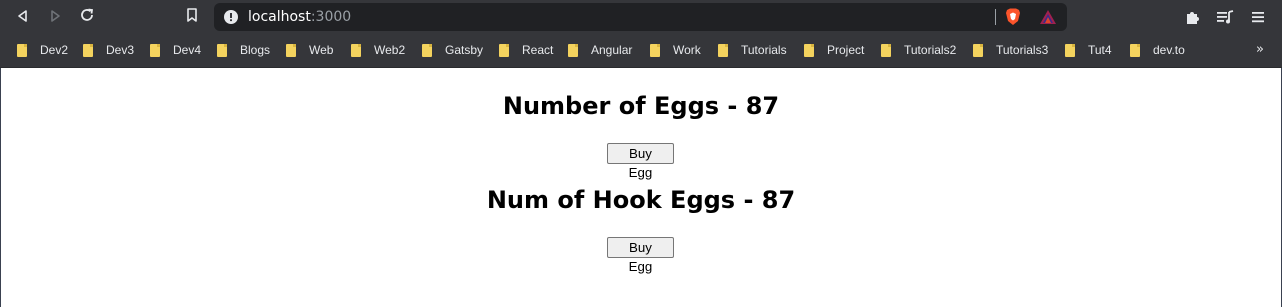 This screenshot has width=1282, height=307. What do you see at coordinates (1169, 50) in the screenshot?
I see `bookmark-label: dev.to` at bounding box center [1169, 50].